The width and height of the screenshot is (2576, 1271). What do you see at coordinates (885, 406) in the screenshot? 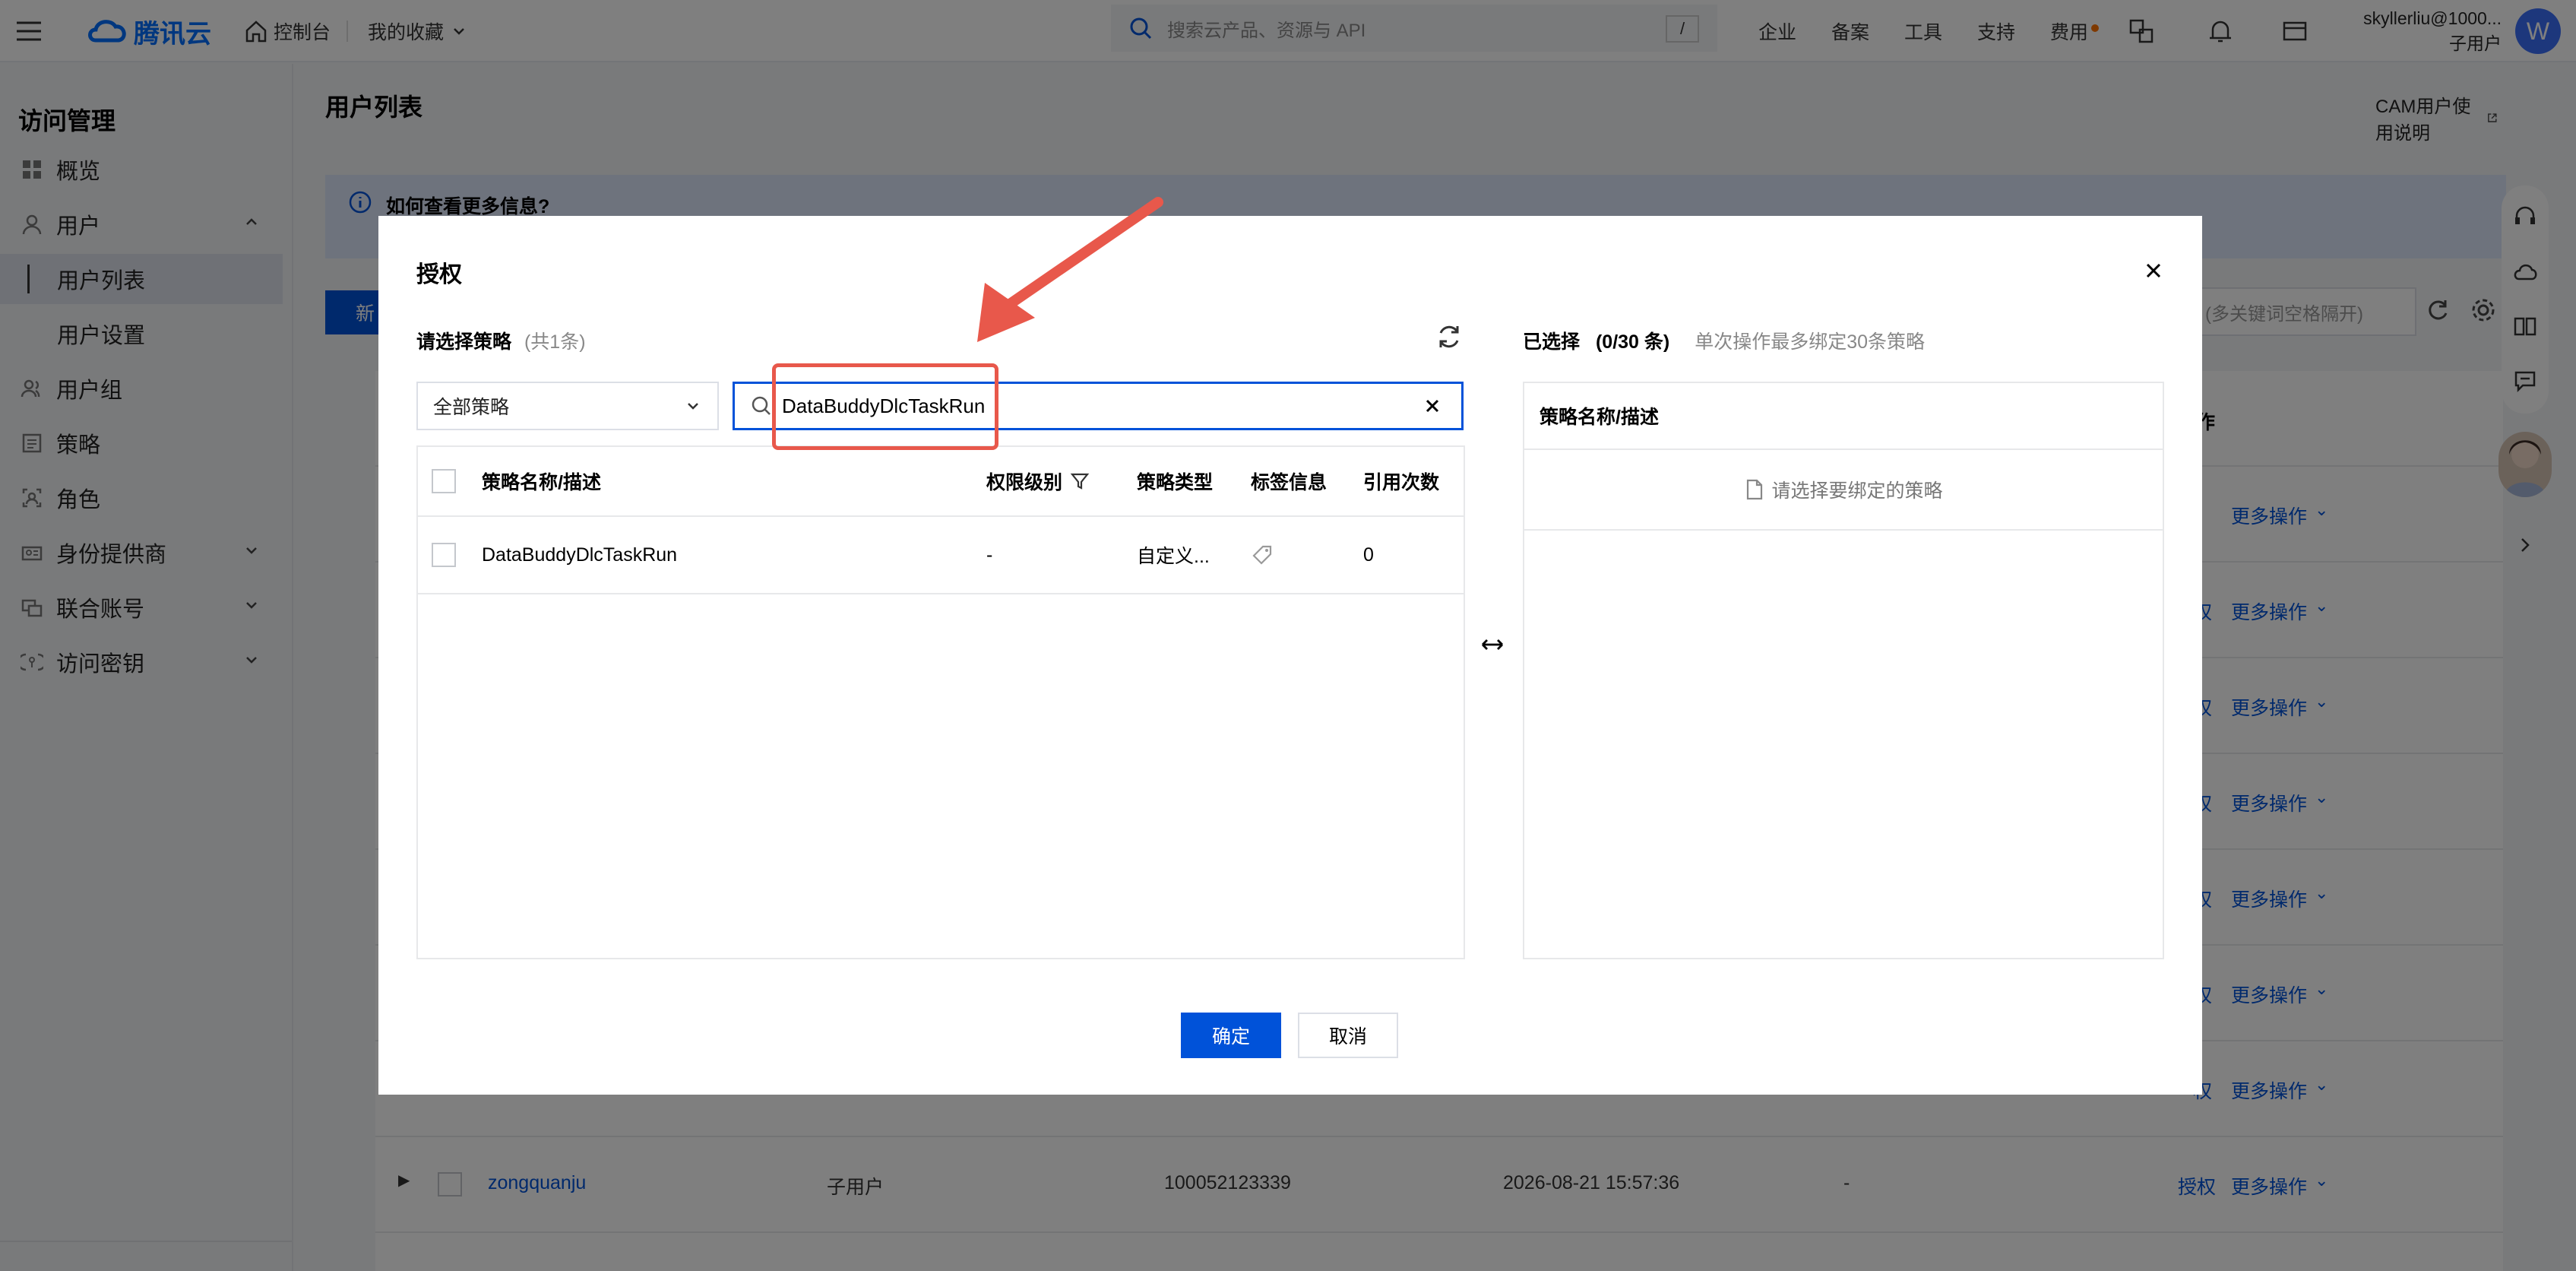
I see `annotation-highlight-box` at bounding box center [885, 406].